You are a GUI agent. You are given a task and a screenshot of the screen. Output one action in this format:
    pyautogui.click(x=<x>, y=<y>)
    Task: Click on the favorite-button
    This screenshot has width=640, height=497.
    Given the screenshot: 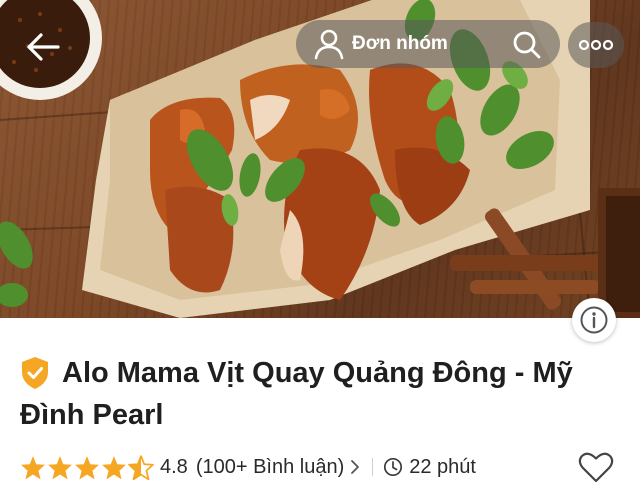 What is the action you would take?
    pyautogui.click(x=596, y=467)
    